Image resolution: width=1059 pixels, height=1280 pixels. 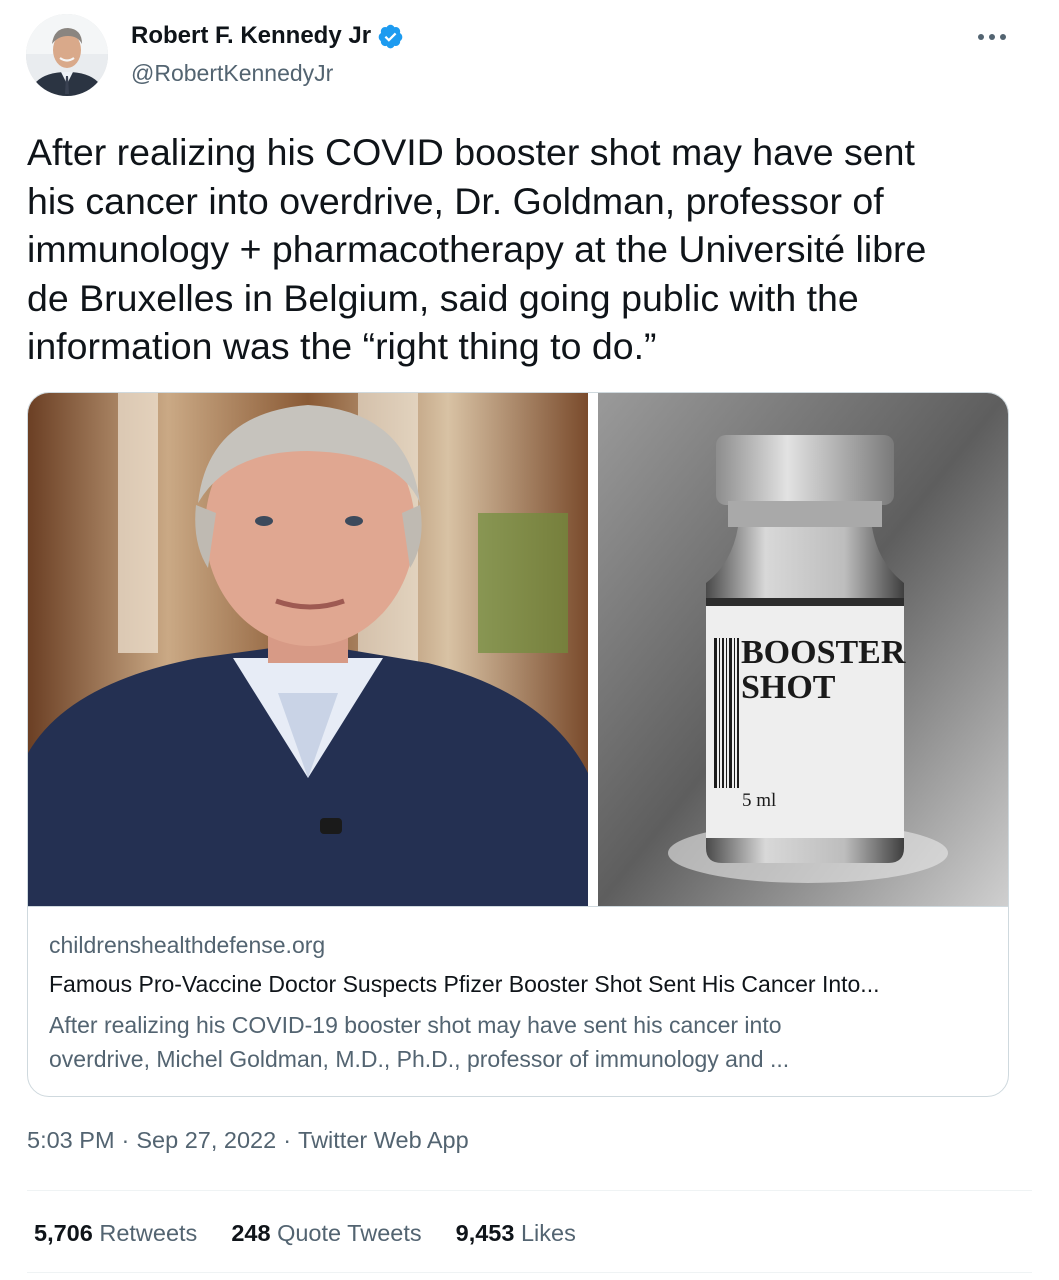 What do you see at coordinates (71, 1140) in the screenshot?
I see `tweet-time: 5:03 PM` at bounding box center [71, 1140].